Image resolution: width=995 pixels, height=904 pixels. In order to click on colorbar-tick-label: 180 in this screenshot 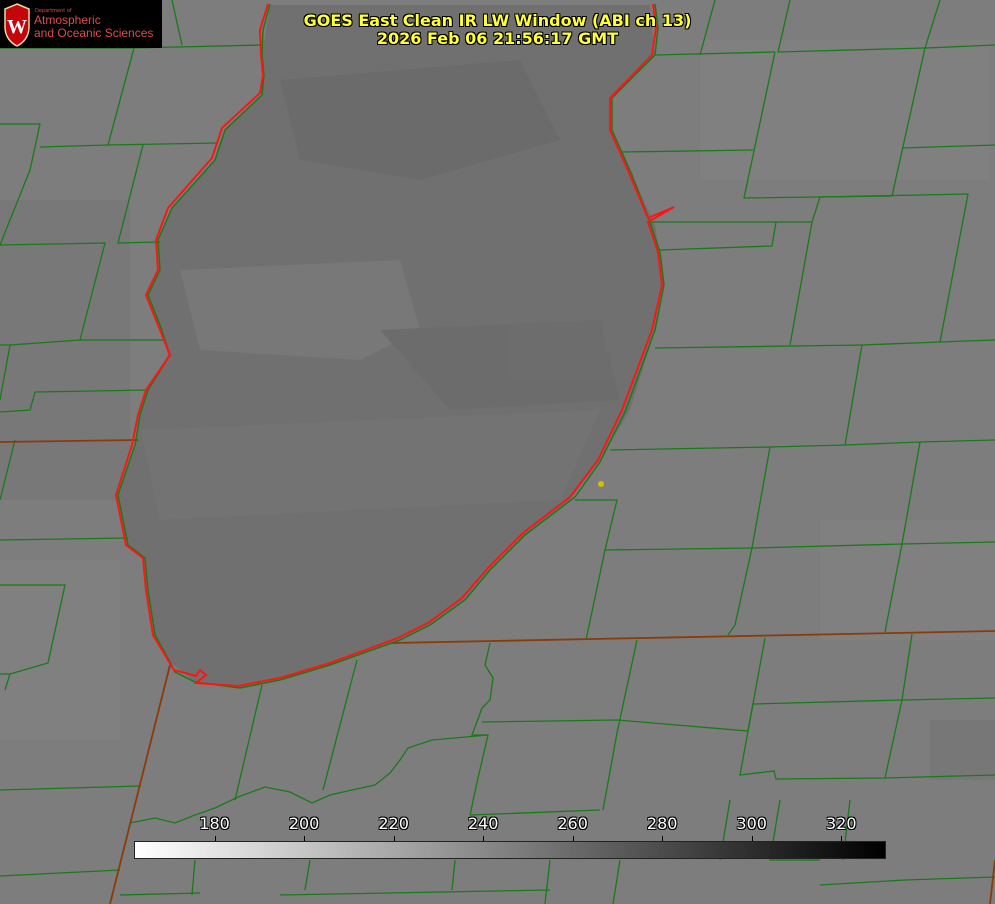, I will do `click(214, 823)`.